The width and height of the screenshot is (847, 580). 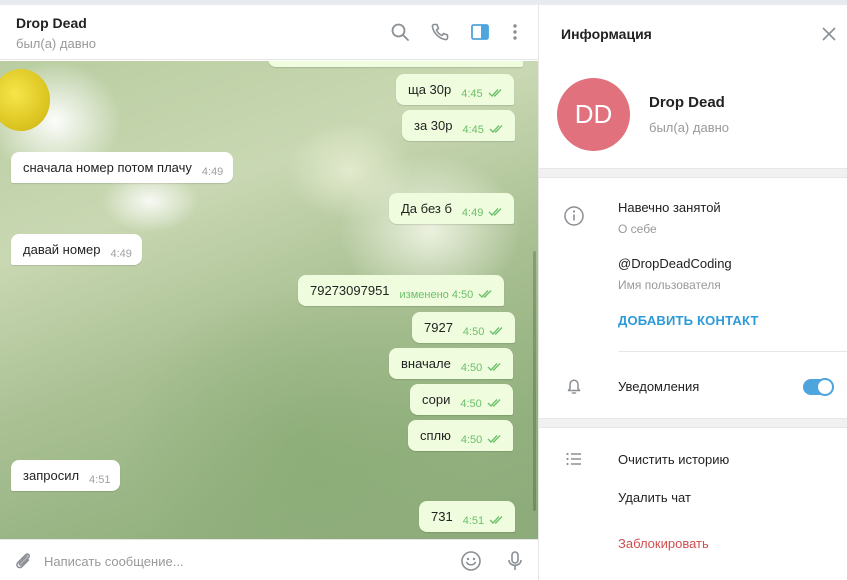 What do you see at coordinates (534, 381) in the screenshot?
I see `message-scrollbar` at bounding box center [534, 381].